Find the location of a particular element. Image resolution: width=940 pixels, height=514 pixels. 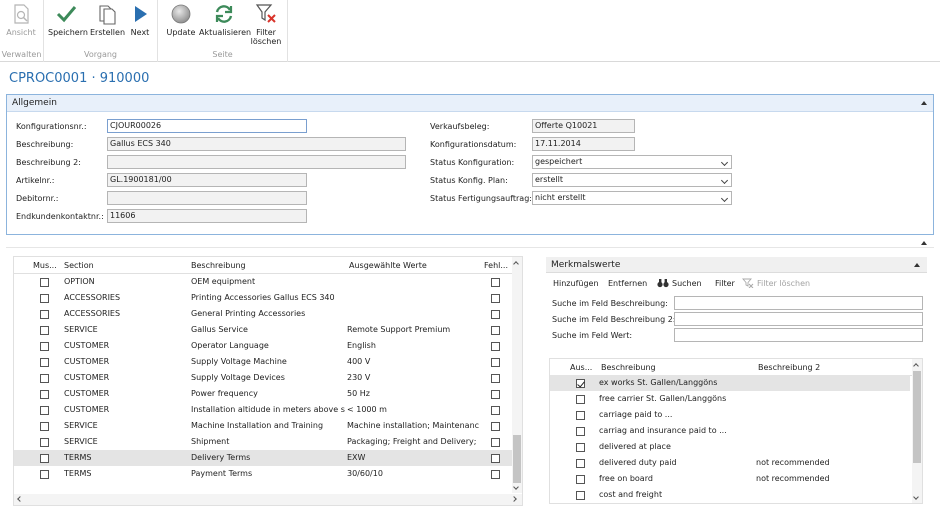

col-header-section: Section is located at coordinates (79, 265).